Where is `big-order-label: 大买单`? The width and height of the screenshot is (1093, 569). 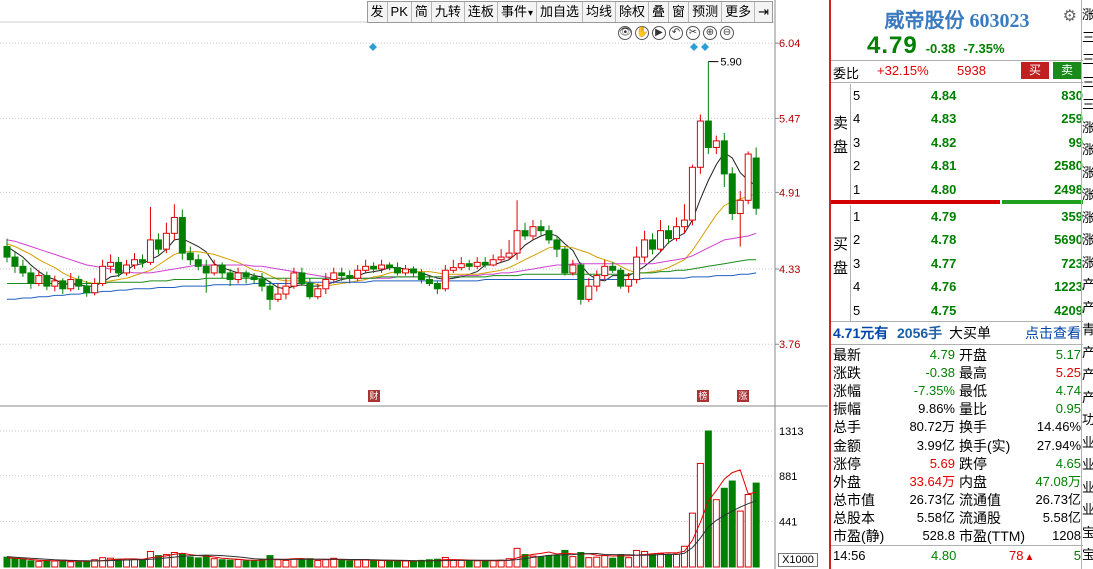 big-order-label: 大买单 is located at coordinates (970, 333).